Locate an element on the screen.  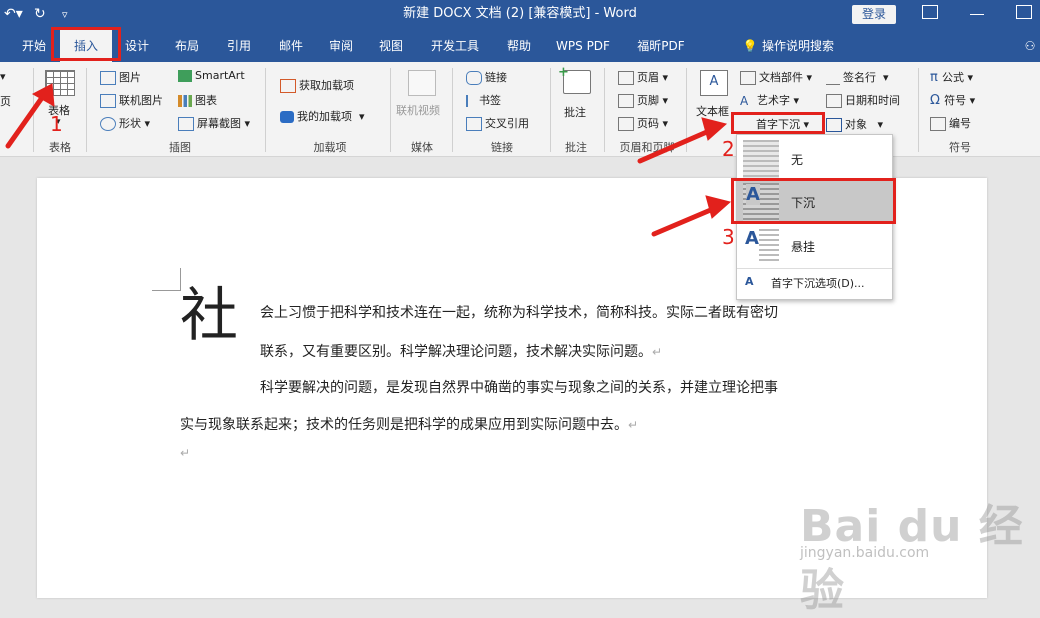
annotation-number-1: 1 is located at coordinates (56, 124).